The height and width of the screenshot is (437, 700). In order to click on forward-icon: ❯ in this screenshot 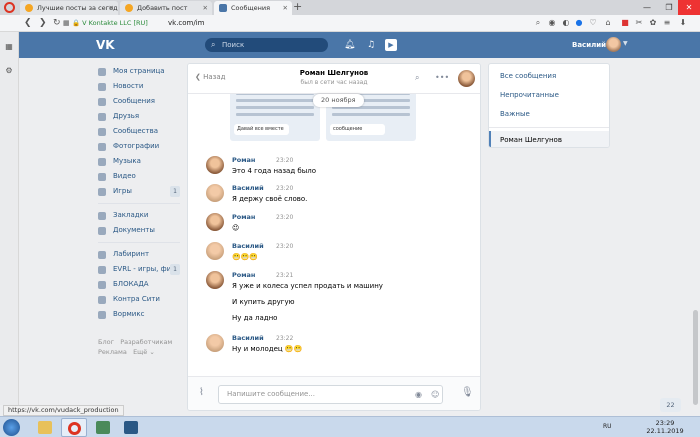, I will do `click(43, 23)`.